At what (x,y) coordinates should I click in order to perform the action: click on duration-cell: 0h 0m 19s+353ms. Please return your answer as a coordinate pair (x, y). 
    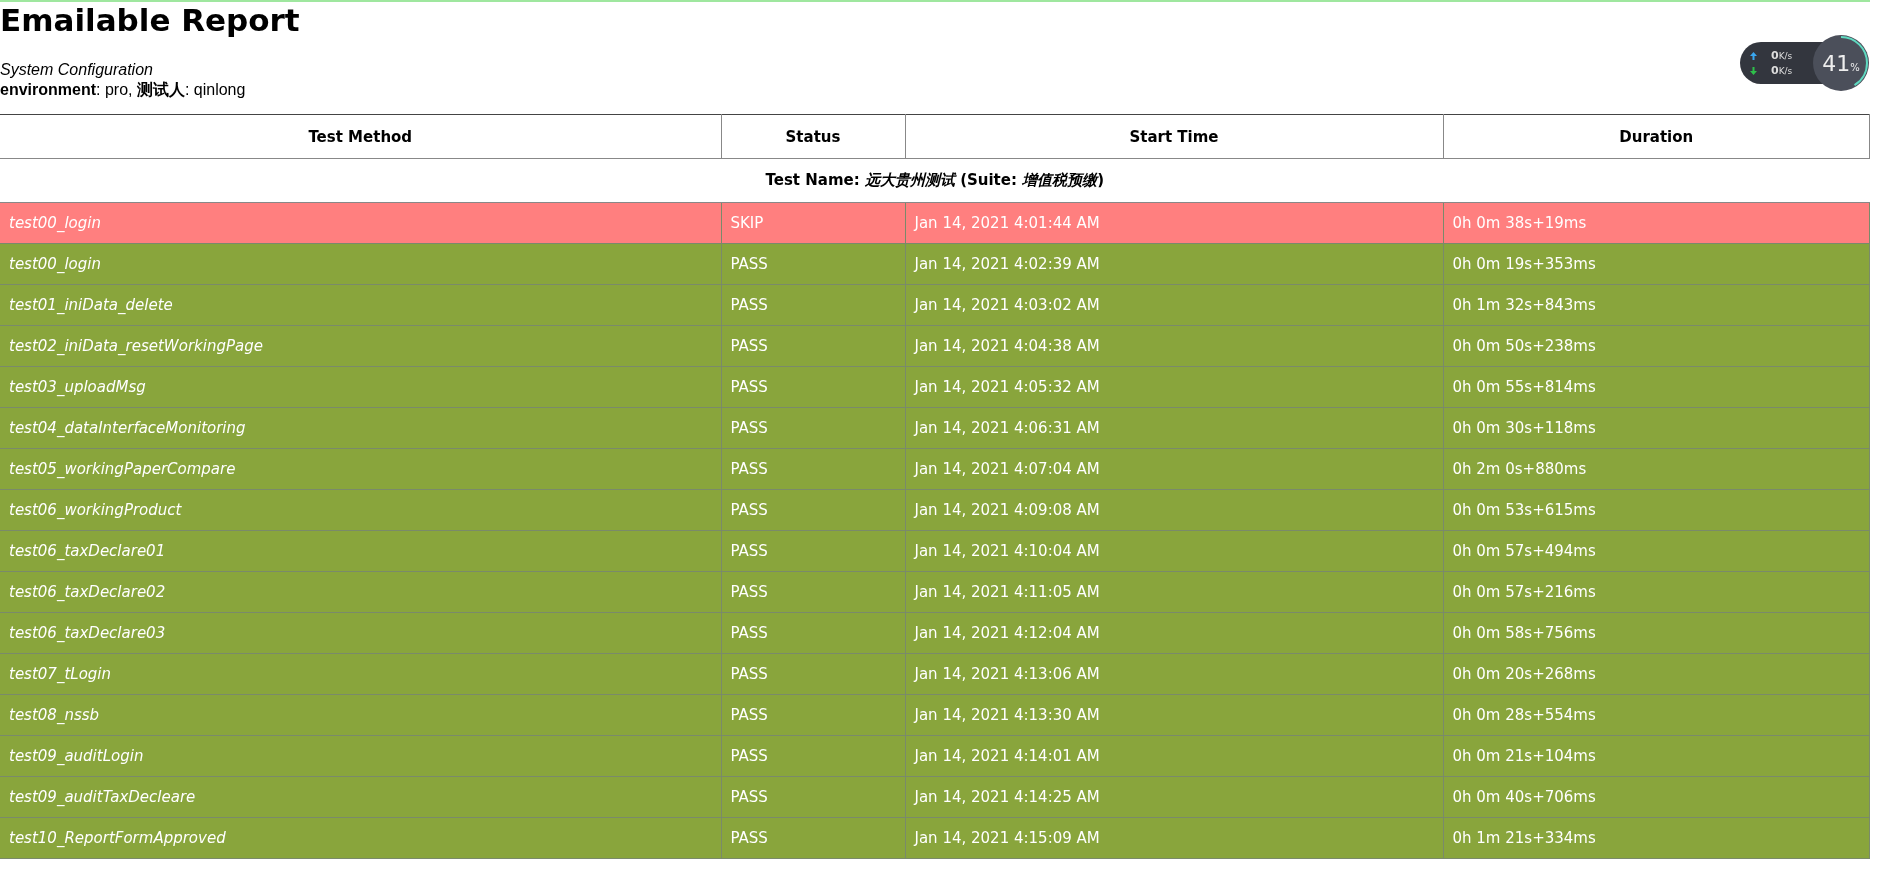
    Looking at the image, I should click on (1656, 264).